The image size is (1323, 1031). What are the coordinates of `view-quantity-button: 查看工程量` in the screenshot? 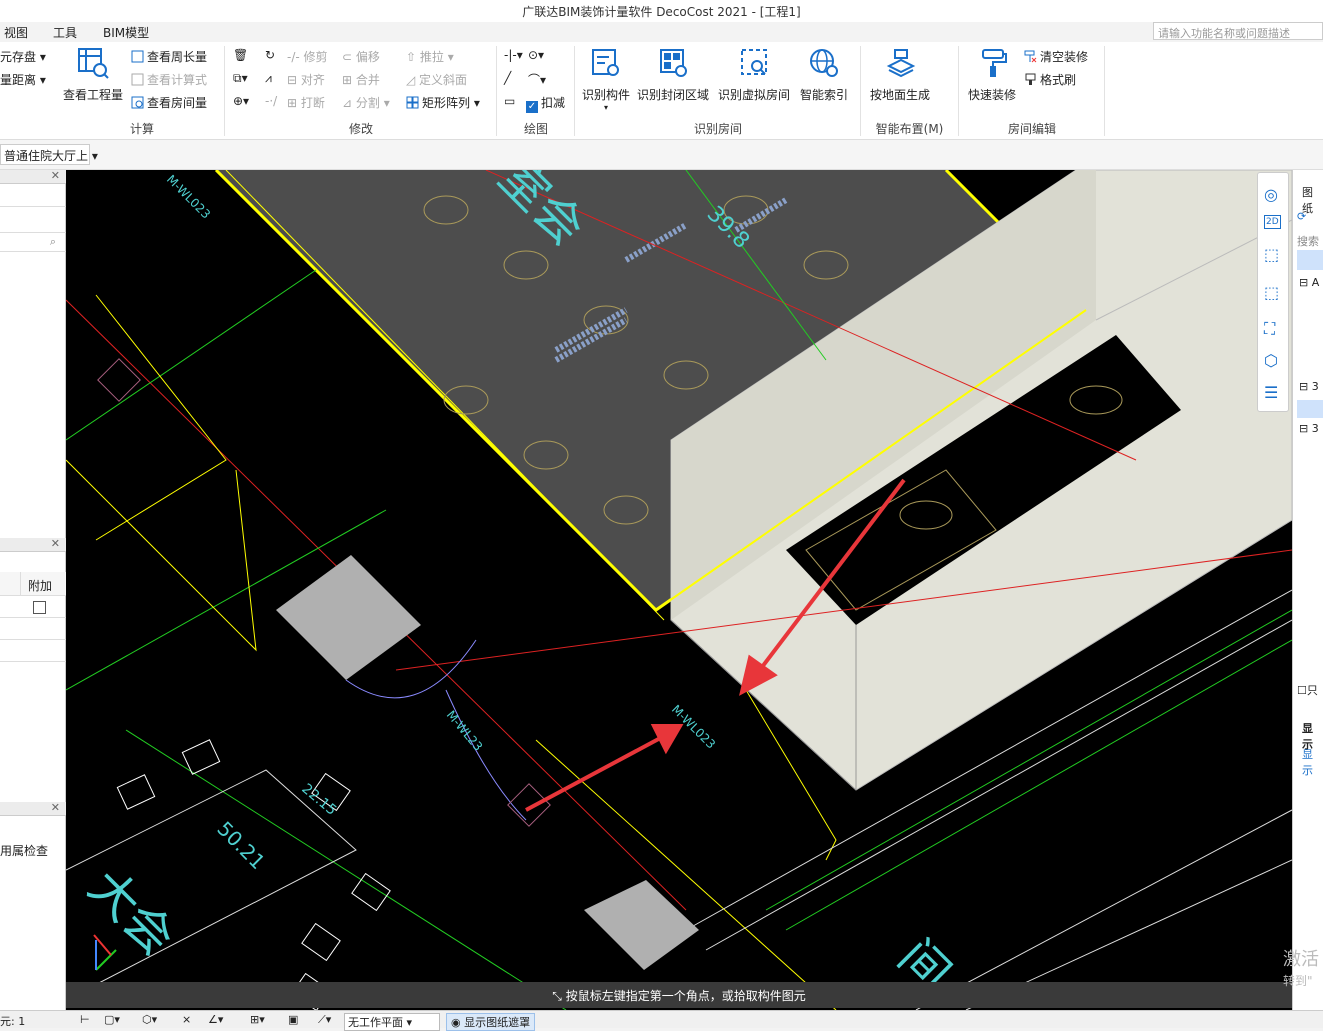 It's located at (93, 74).